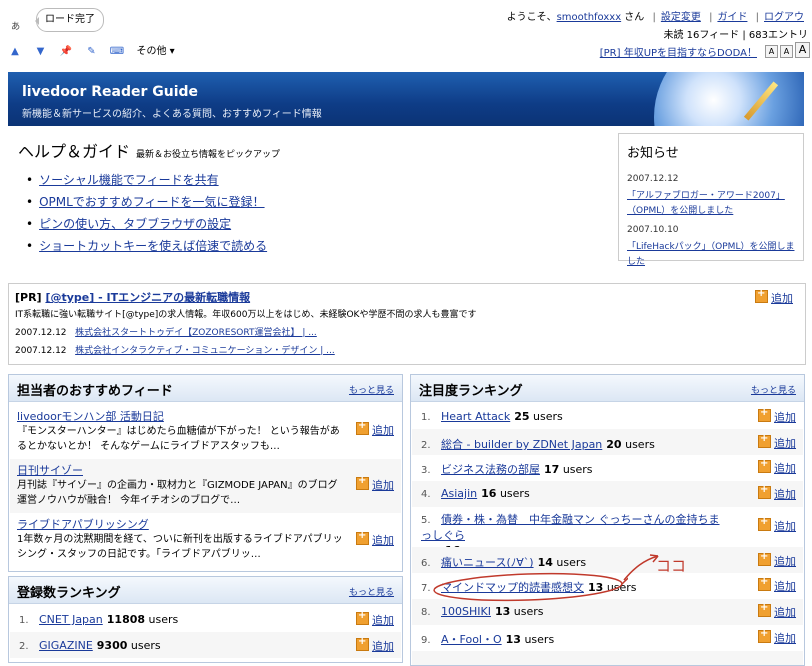 This screenshot has height=666, width=812. Describe the element at coordinates (95, 391) in the screenshot. I see `panel-title: 担当者のおすすめフィード` at that location.